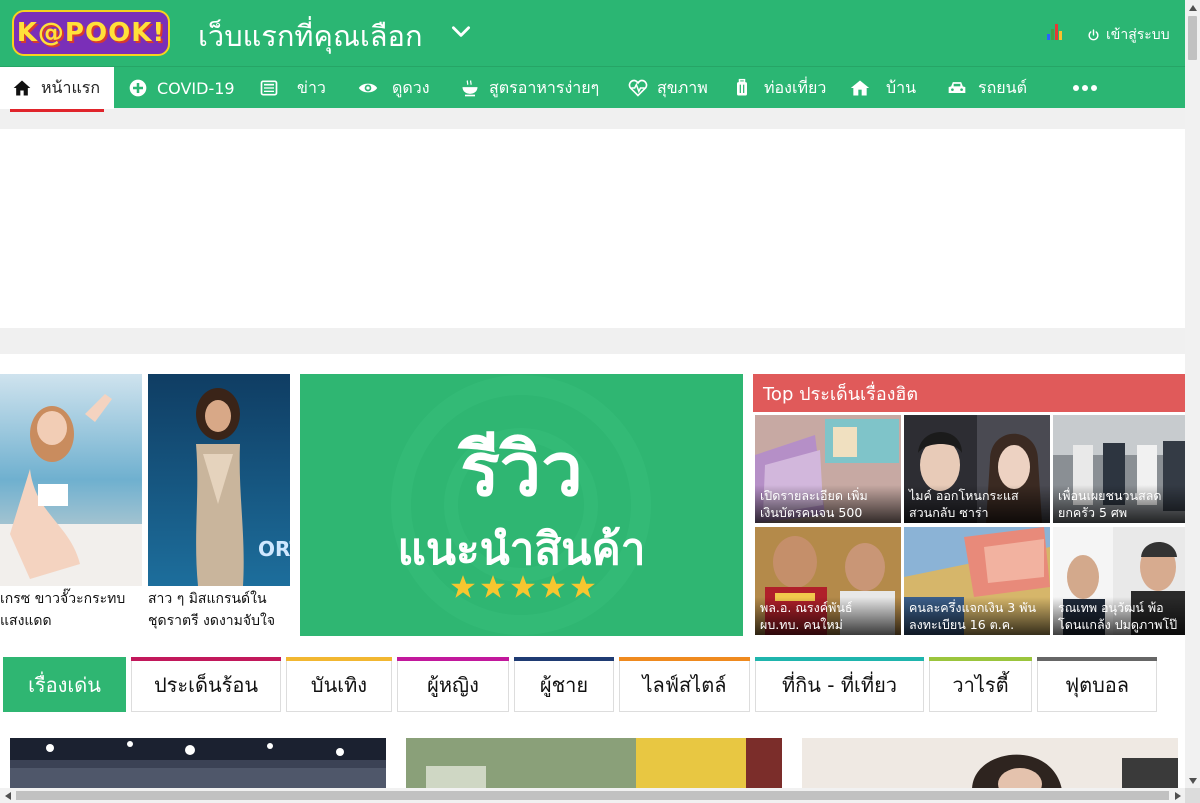 Image resolution: width=1200 pixels, height=803 pixels. Describe the element at coordinates (828, 581) in the screenshot. I see `hot-story: พล.อ. ณรงค์พันธ์ ผบ.ทบ. คนใหม่` at that location.